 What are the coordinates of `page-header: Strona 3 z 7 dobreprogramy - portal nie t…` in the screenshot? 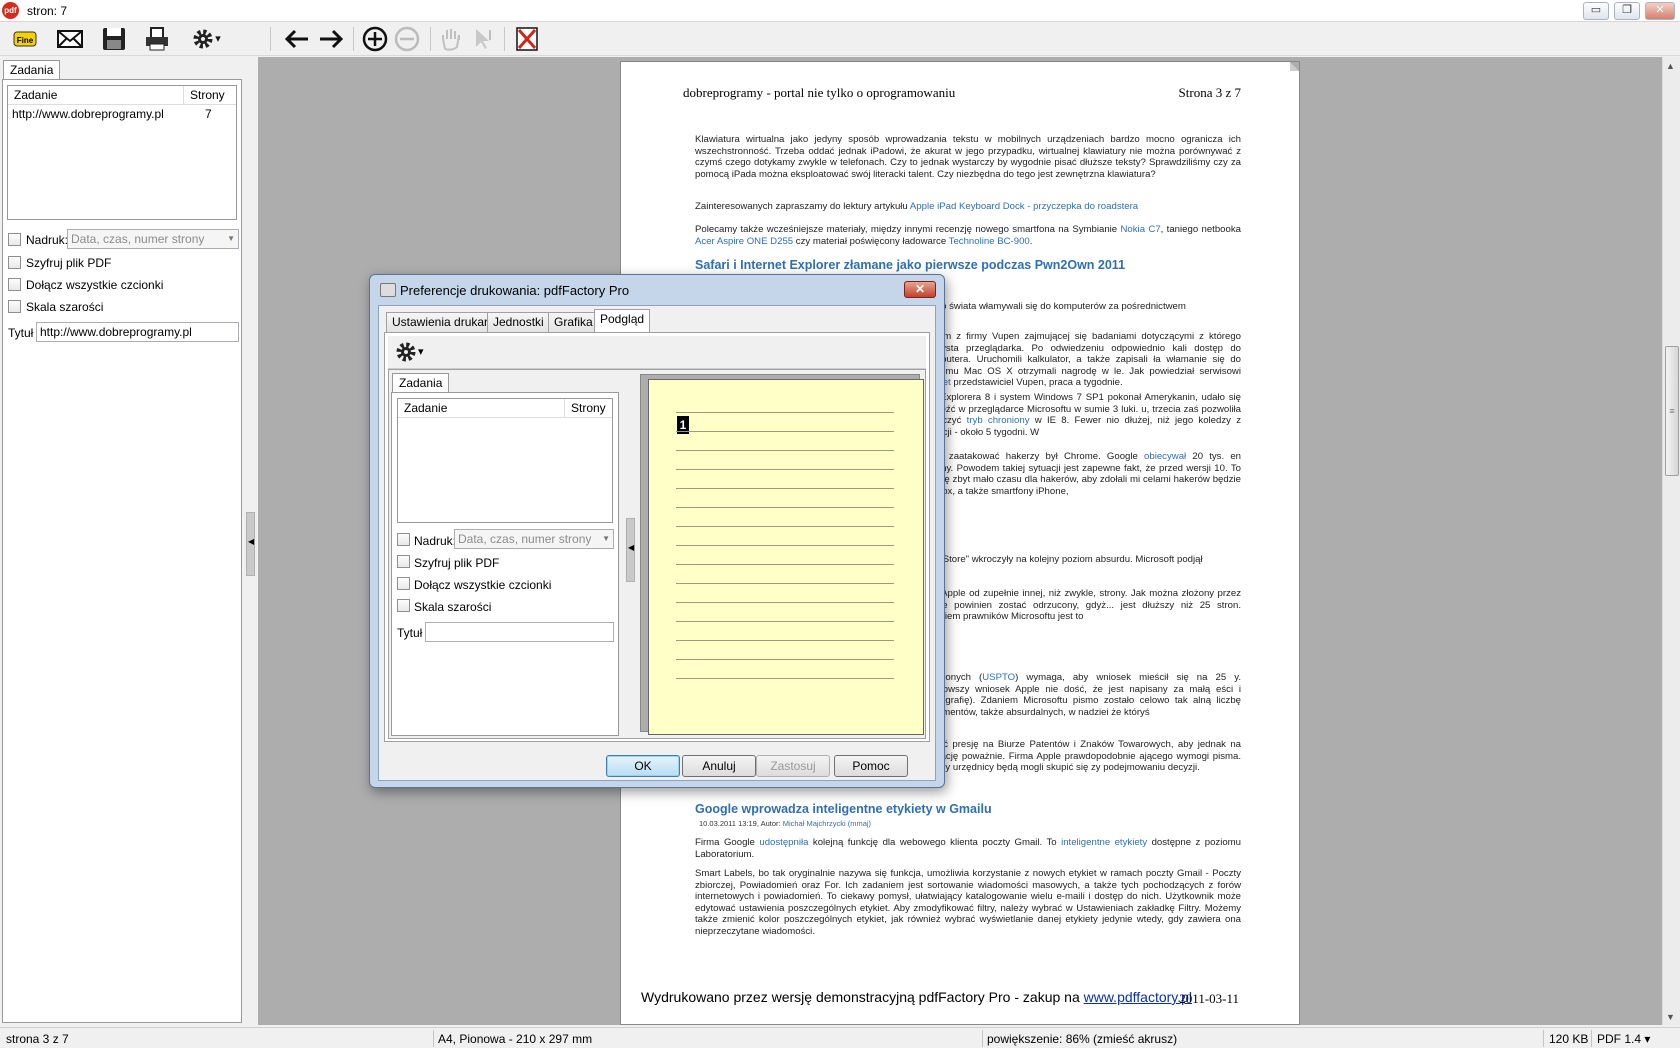 It's located at (962, 93).